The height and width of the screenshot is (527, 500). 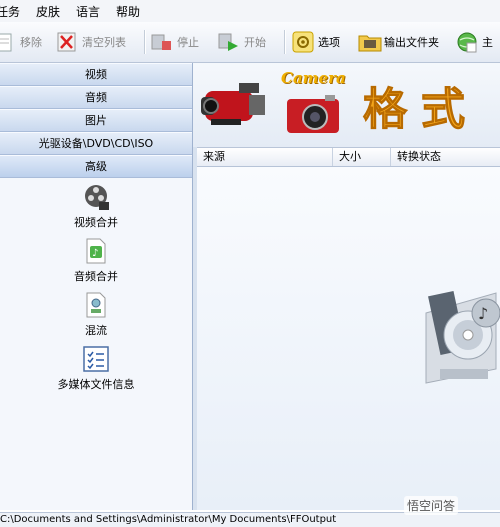 What do you see at coordinates (303, 42) in the screenshot?
I see `gear-icon` at bounding box center [303, 42].